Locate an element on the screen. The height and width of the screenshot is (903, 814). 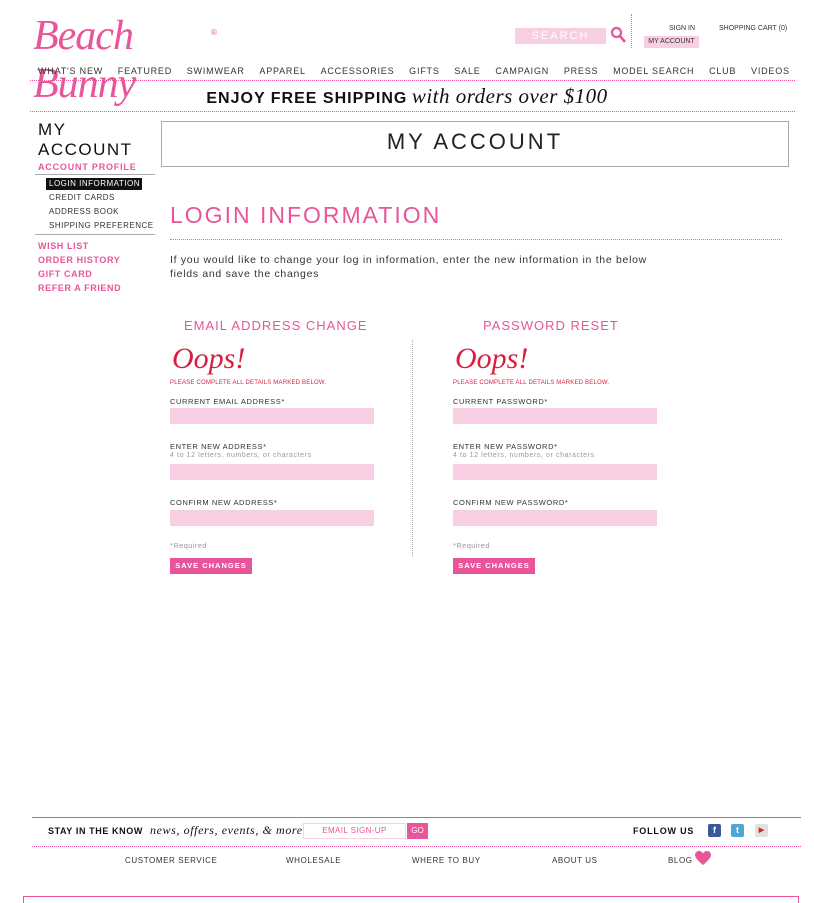
nav-item-swimwear: SWIMWEAR is located at coordinates (216, 71).